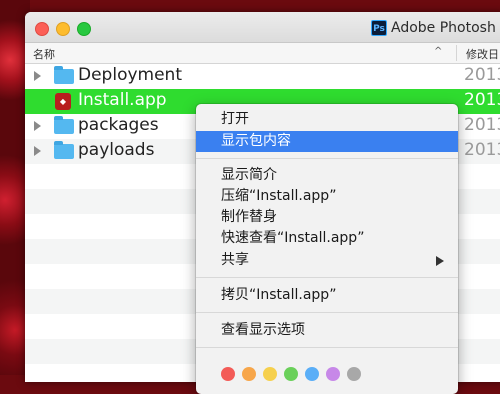 The height and width of the screenshot is (394, 500). Describe the element at coordinates (235, 260) in the screenshot. I see `menu-item-share-label: 共享` at that location.